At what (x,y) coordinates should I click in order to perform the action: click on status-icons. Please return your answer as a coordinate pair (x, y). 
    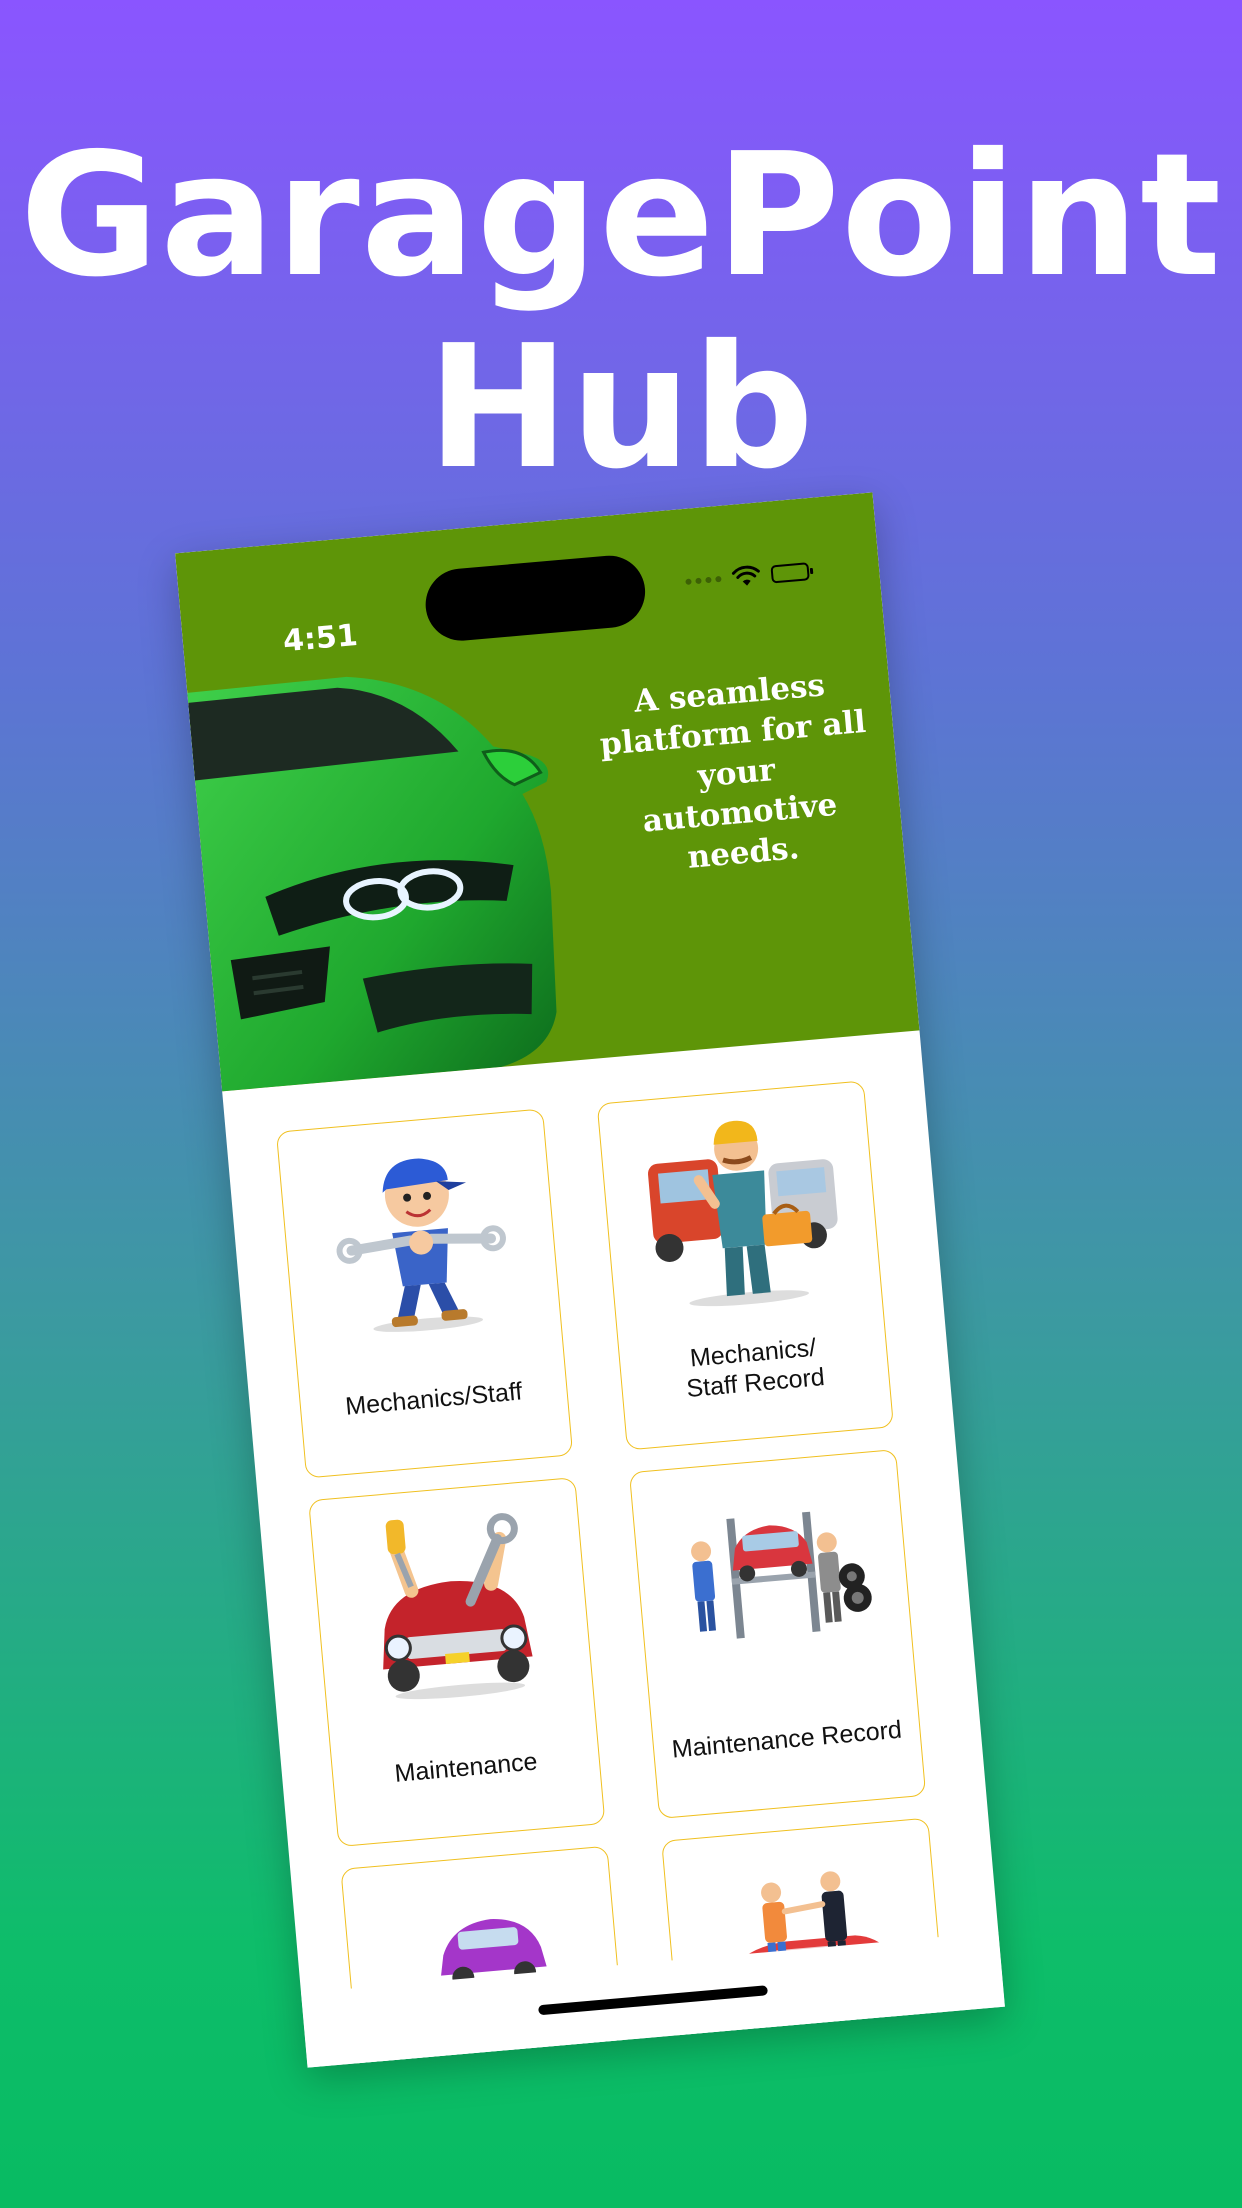
    Looking at the image, I should click on (747, 576).